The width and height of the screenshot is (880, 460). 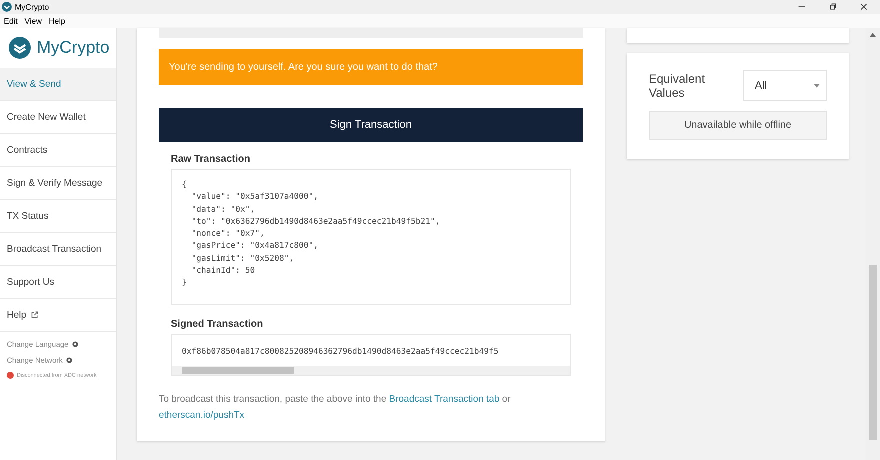 I want to click on restore-icon, so click(x=833, y=7).